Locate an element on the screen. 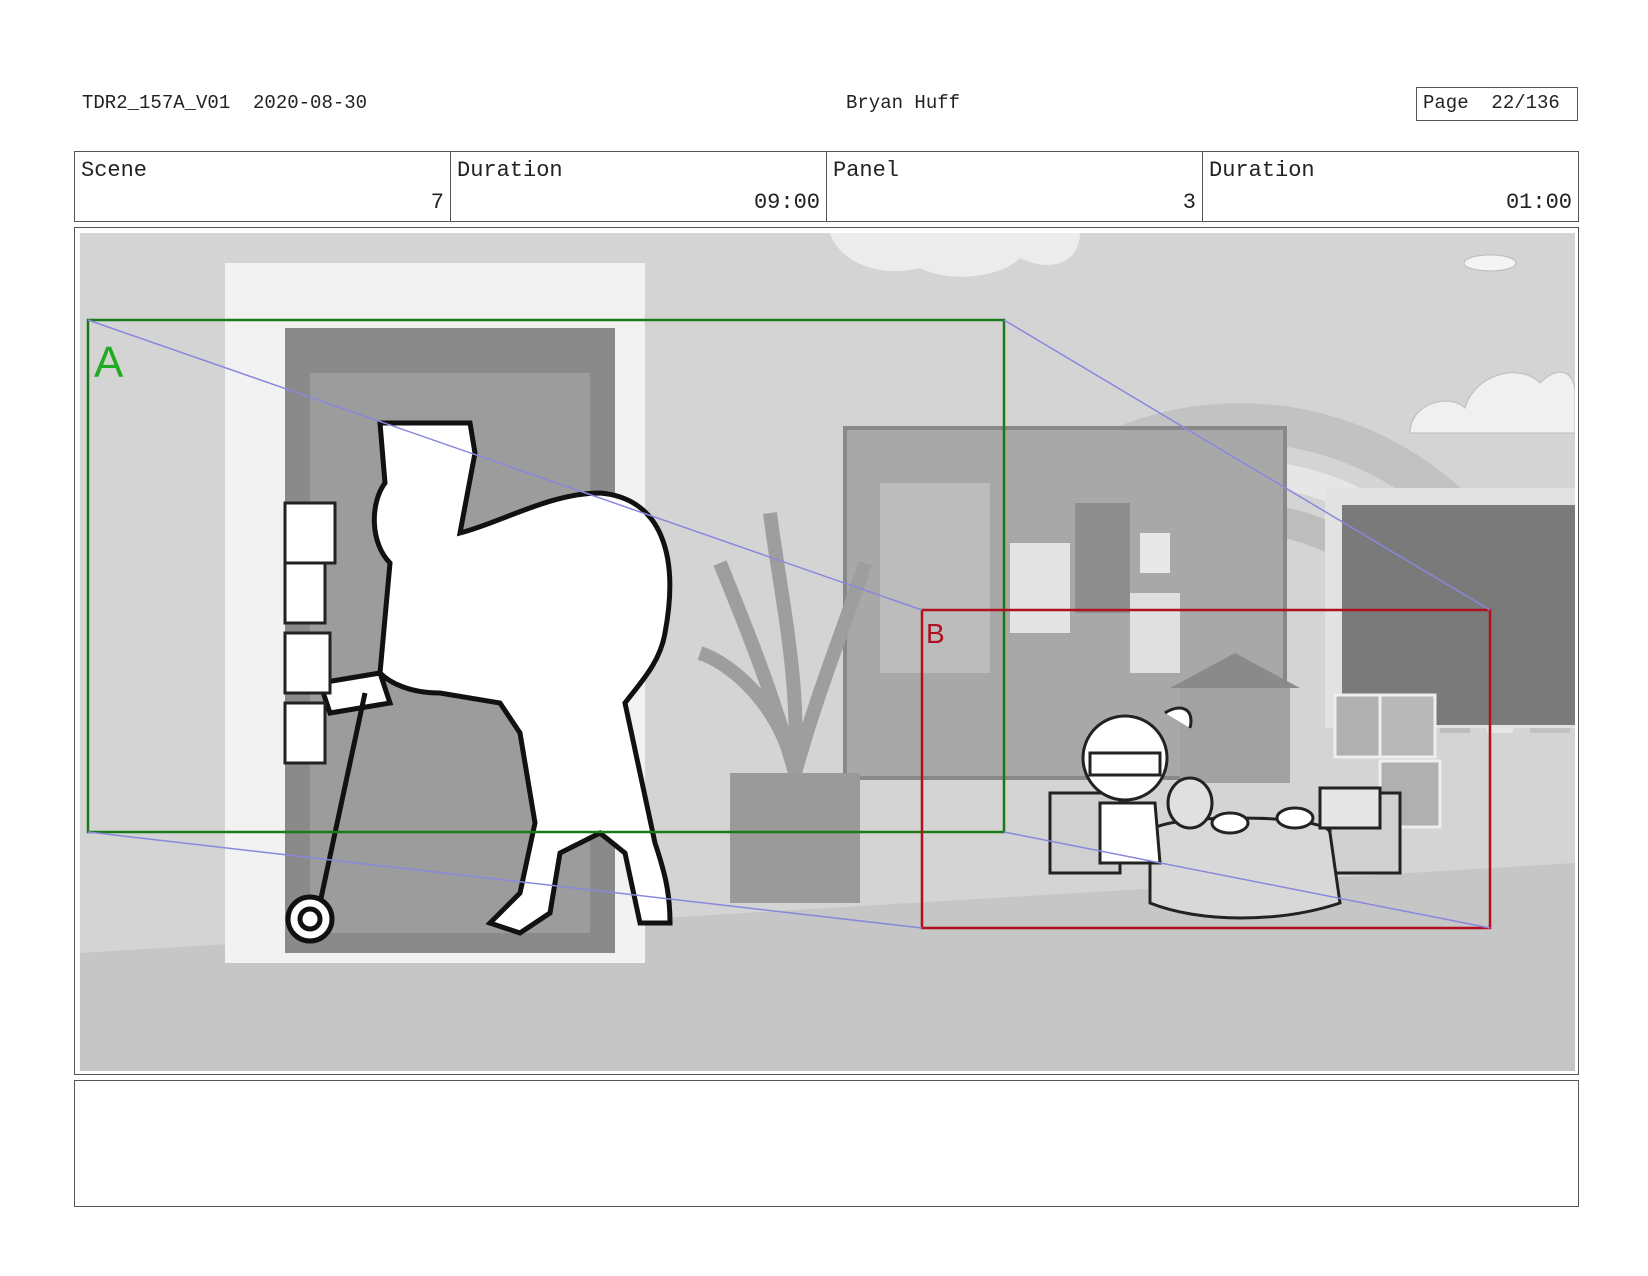  author-name: Bryan Huff is located at coordinates (903, 103).